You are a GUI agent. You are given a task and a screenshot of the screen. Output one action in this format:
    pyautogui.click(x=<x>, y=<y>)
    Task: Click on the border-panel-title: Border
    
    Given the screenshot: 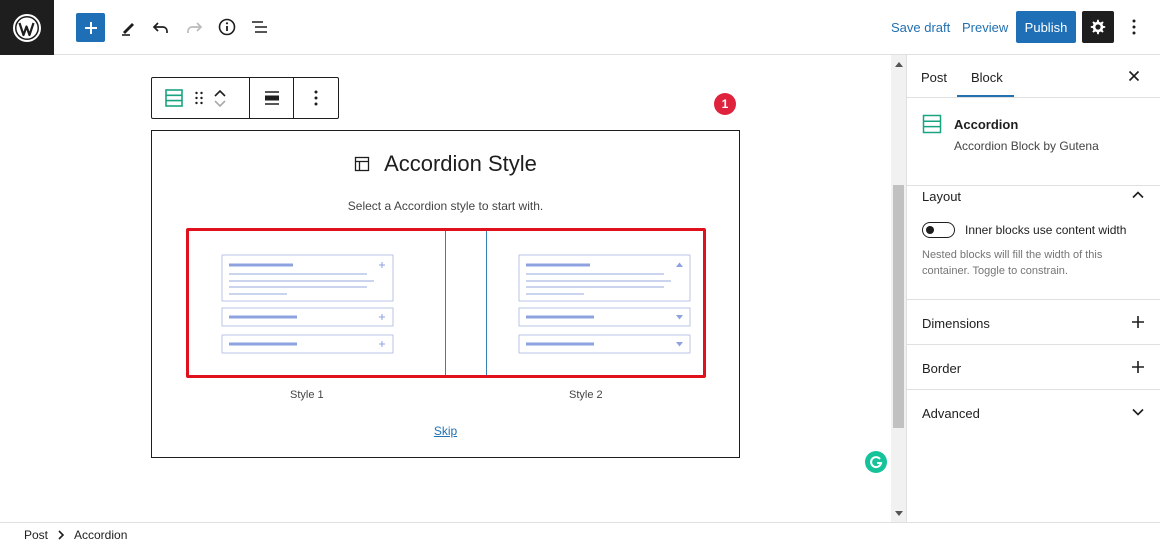 What is the action you would take?
    pyautogui.click(x=942, y=368)
    